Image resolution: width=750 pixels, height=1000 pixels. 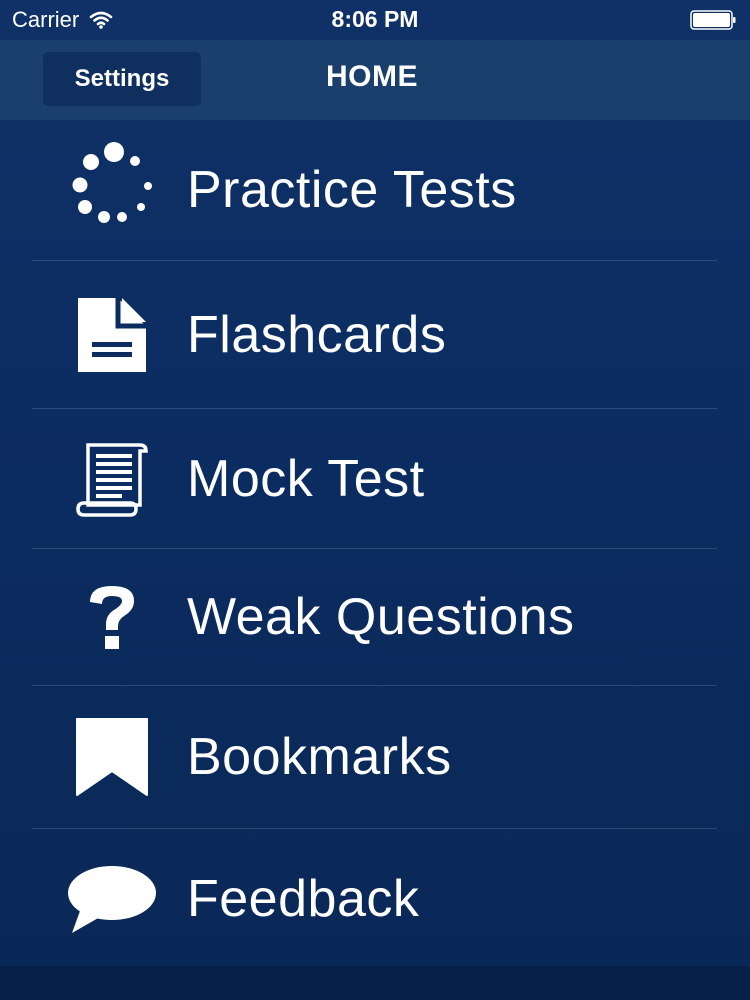 I want to click on menu-item-label: Weak Questions, so click(x=381, y=617).